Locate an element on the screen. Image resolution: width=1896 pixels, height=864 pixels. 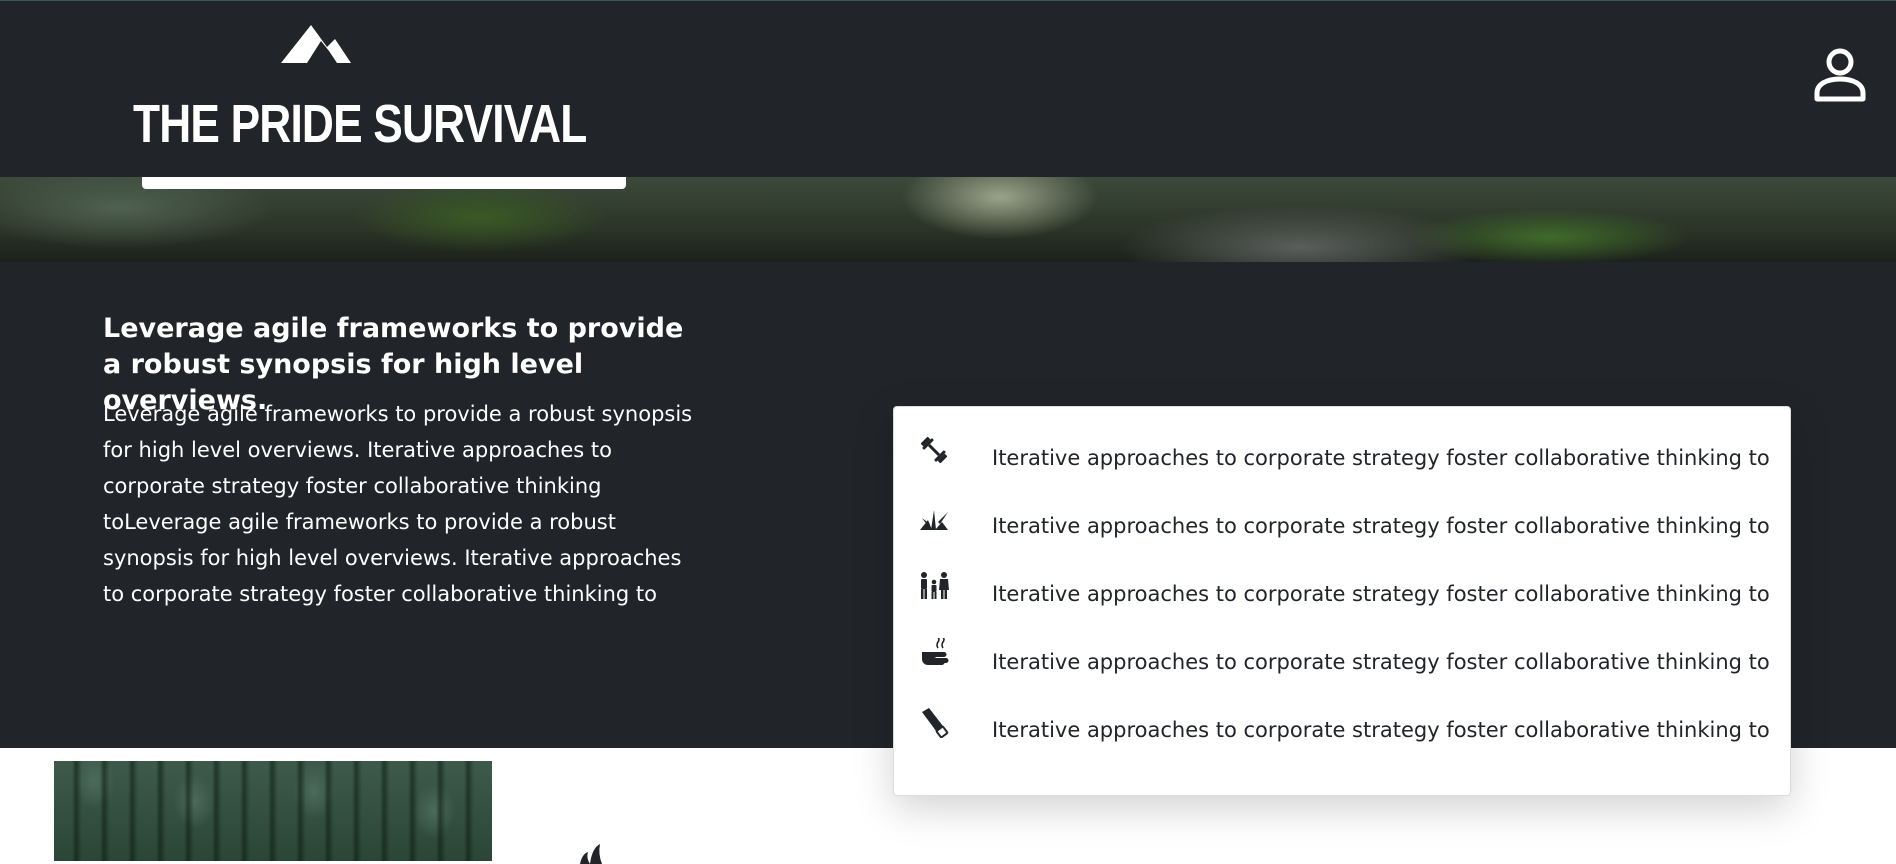
hand-wash-icon is located at coordinates (935, 651).